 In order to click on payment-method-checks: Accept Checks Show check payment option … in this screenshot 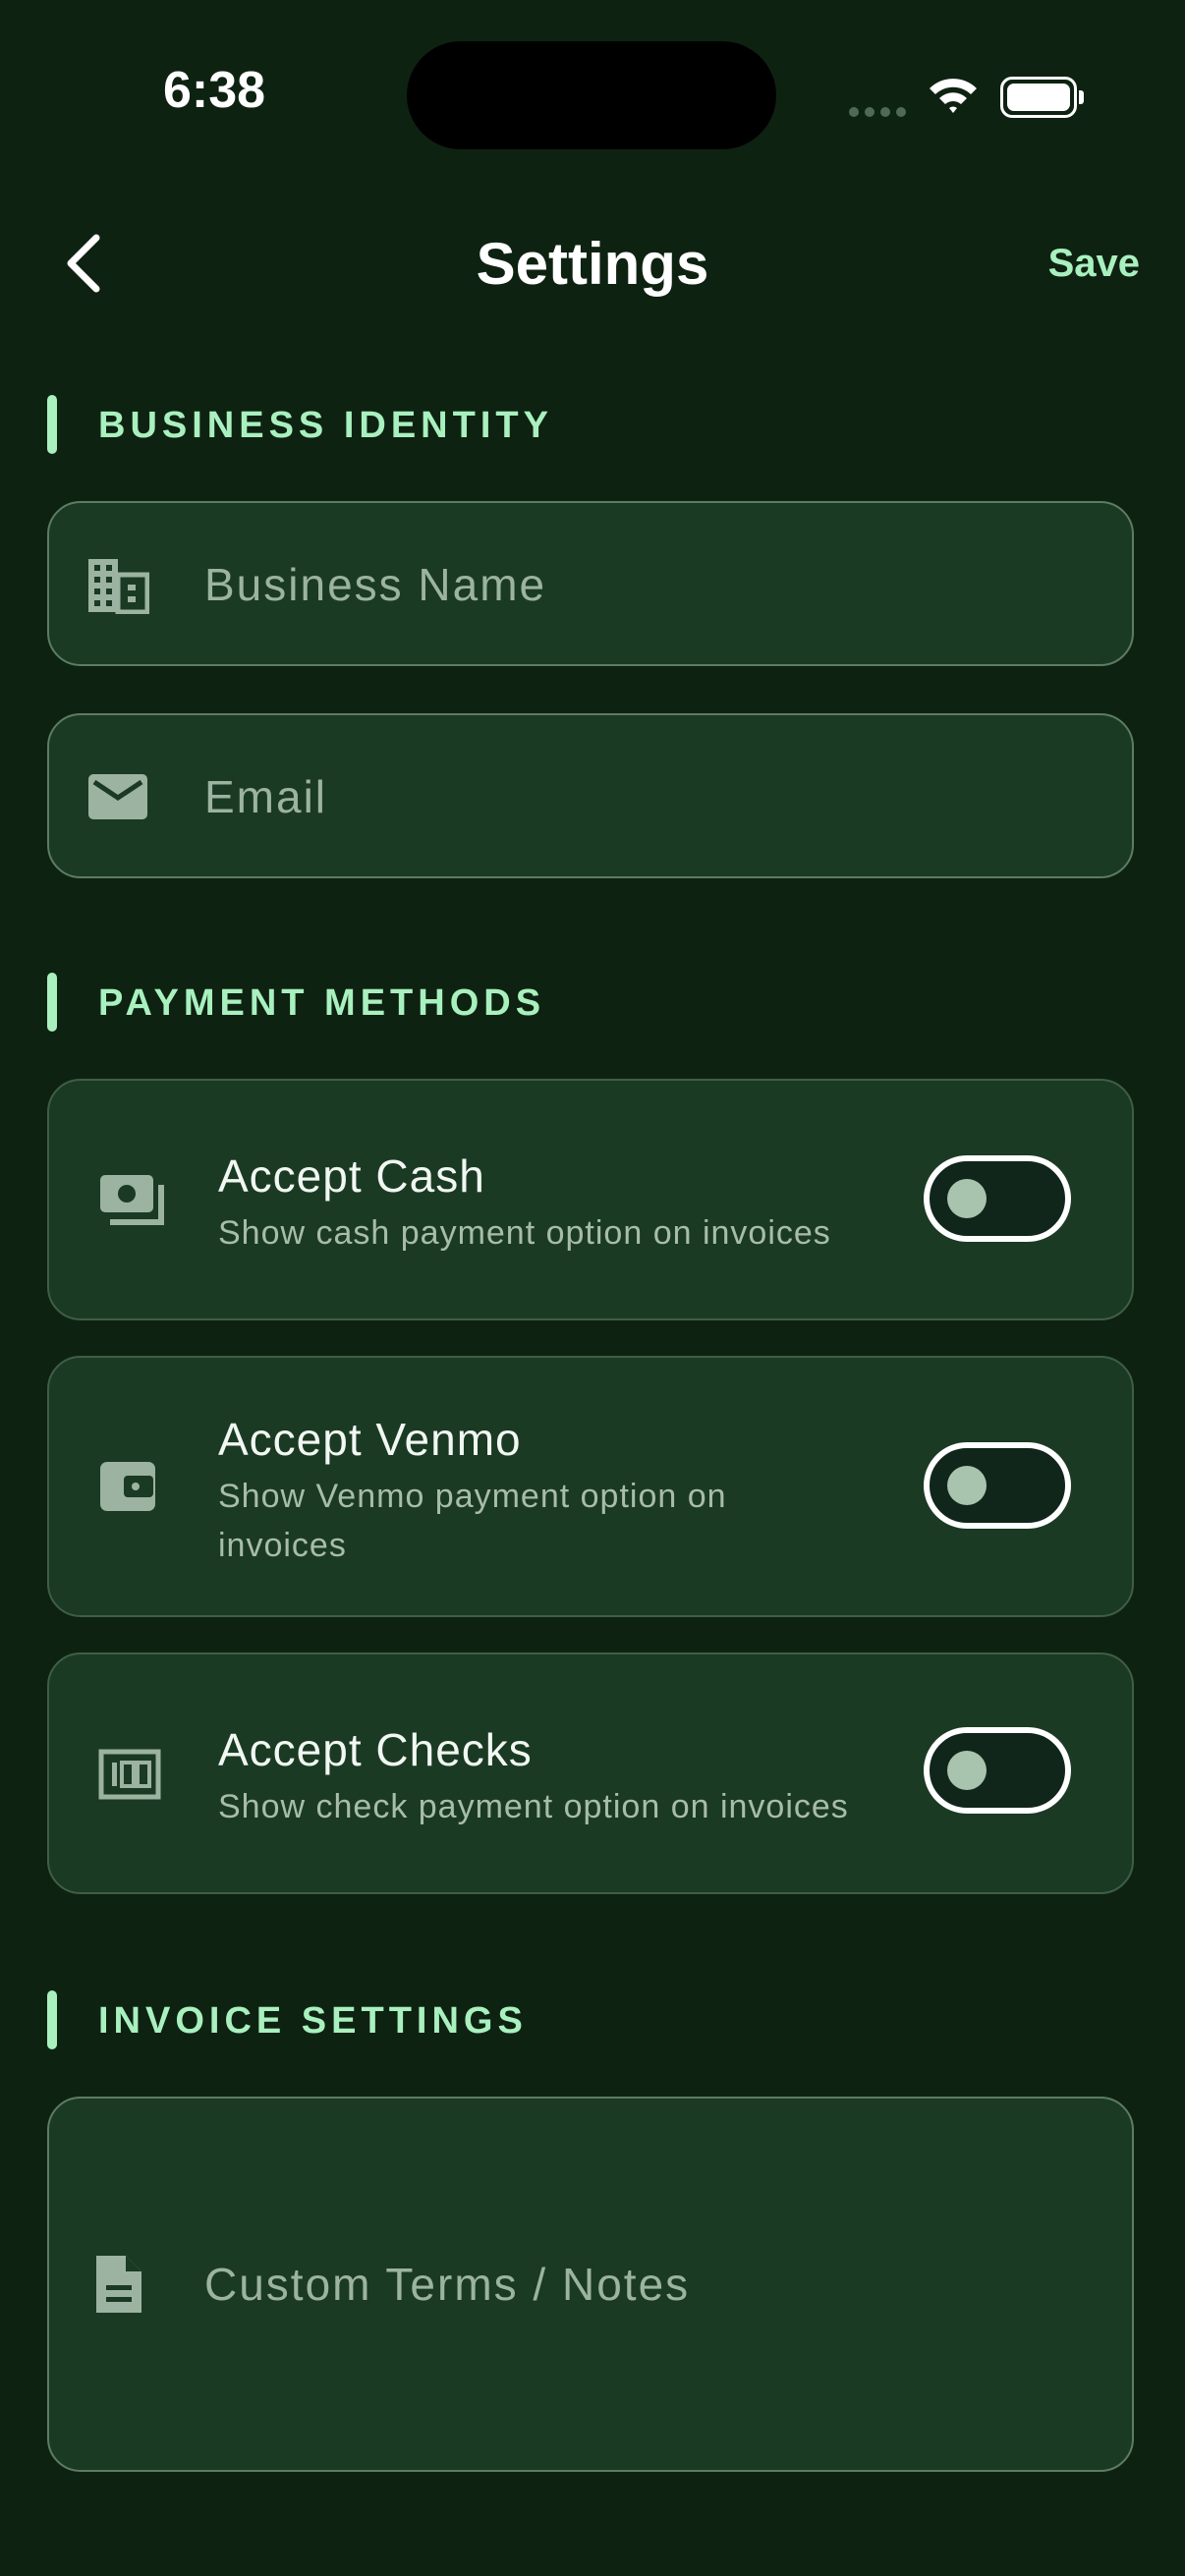, I will do `click(591, 1773)`.